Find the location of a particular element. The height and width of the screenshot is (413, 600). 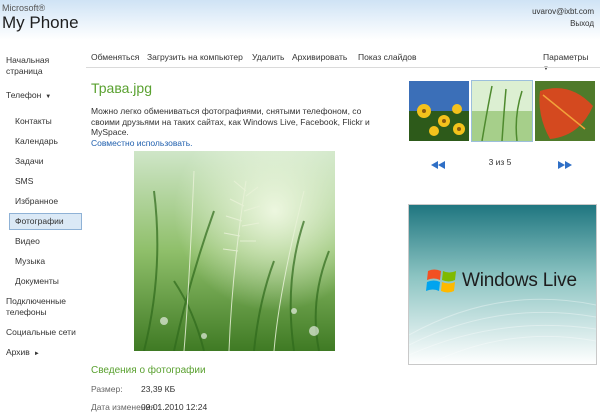

brand-my-phone: My Phone is located at coordinates (40, 22).